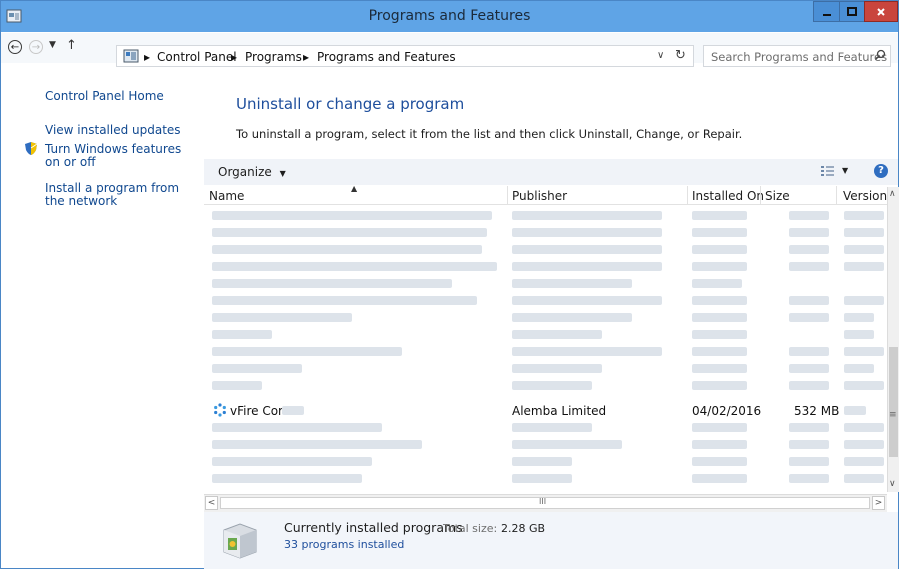 Image resolution: width=899 pixels, height=569 pixels. Describe the element at coordinates (282, 173) in the screenshot. I see `organize-dropdown-icon: ▼` at that location.